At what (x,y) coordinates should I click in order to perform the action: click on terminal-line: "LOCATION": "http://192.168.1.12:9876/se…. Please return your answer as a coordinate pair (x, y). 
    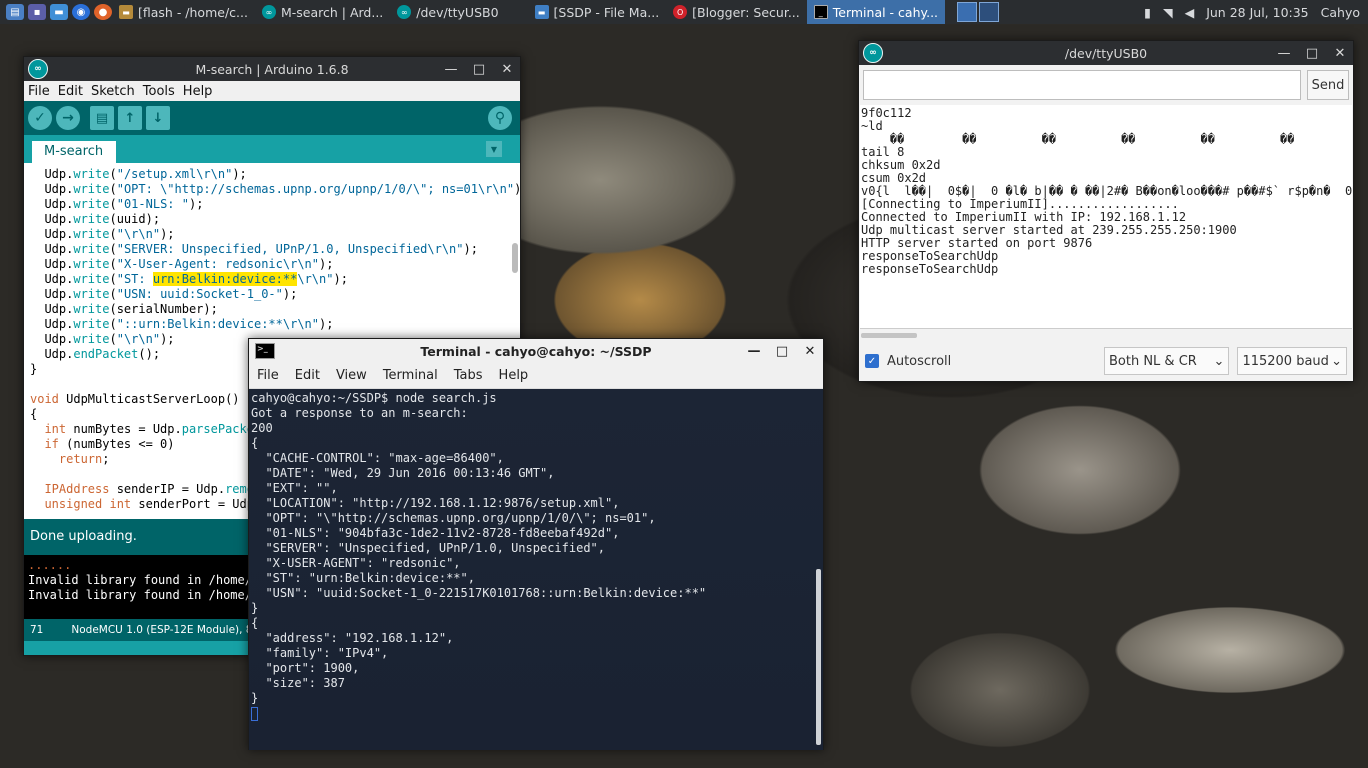
    Looking at the image, I should click on (435, 503).